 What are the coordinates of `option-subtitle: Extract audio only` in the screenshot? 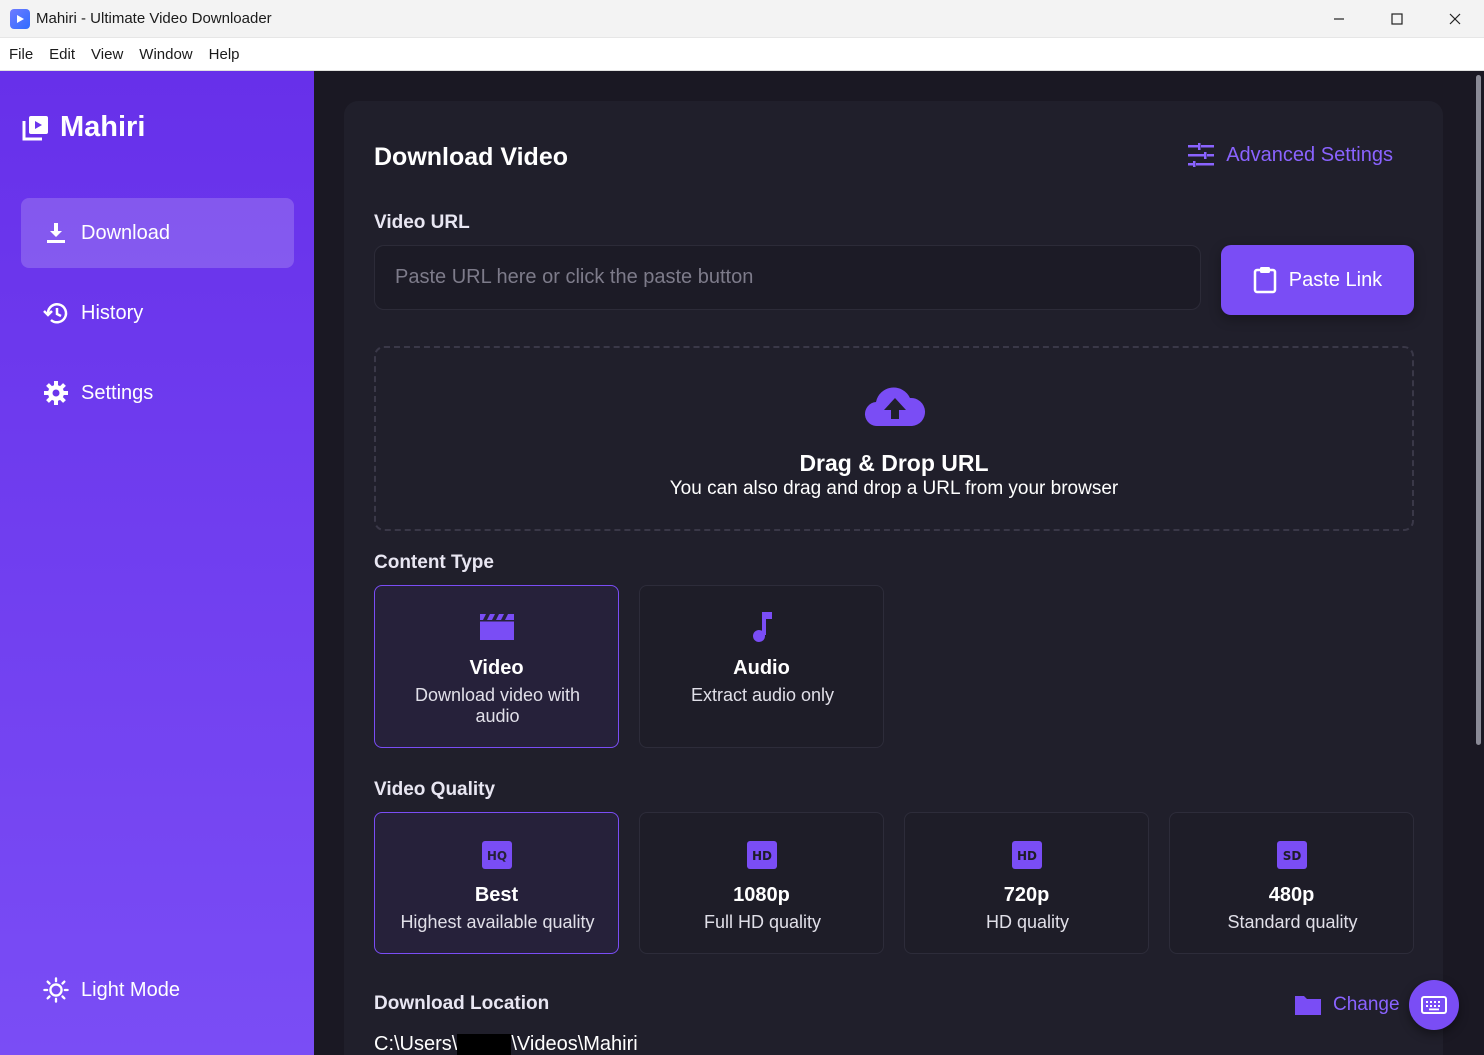 It's located at (762, 695).